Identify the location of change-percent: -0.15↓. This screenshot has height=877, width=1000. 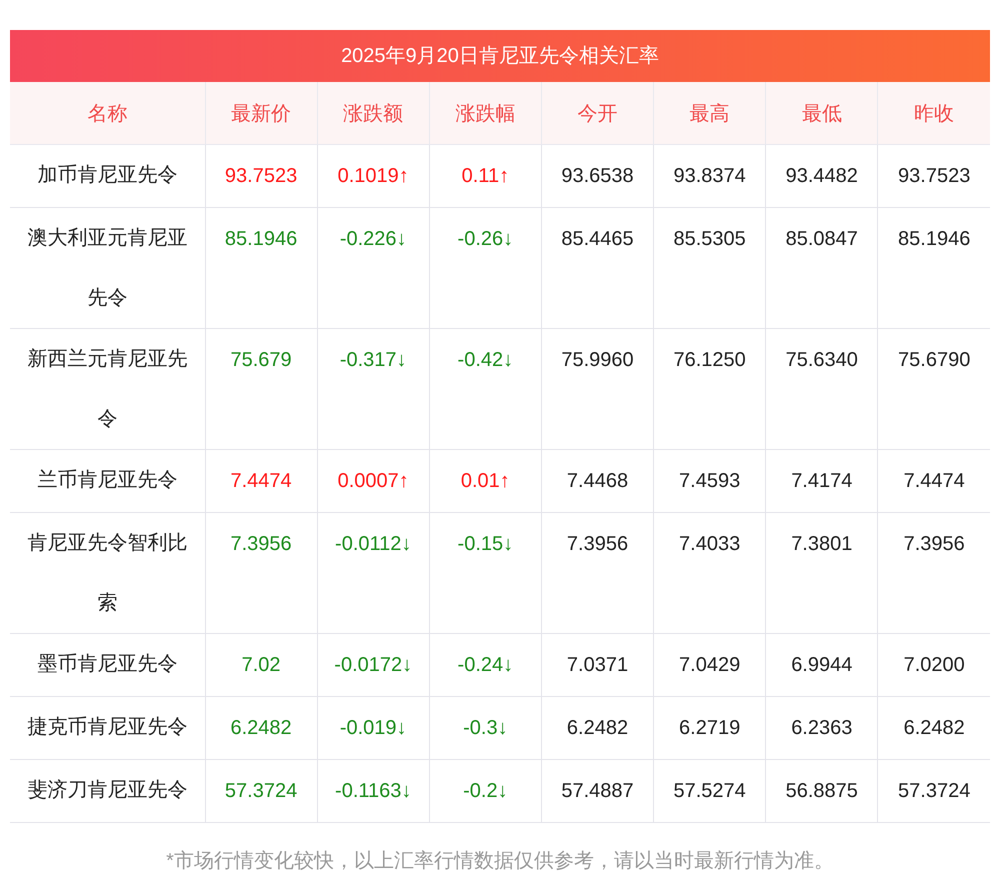
(485, 573).